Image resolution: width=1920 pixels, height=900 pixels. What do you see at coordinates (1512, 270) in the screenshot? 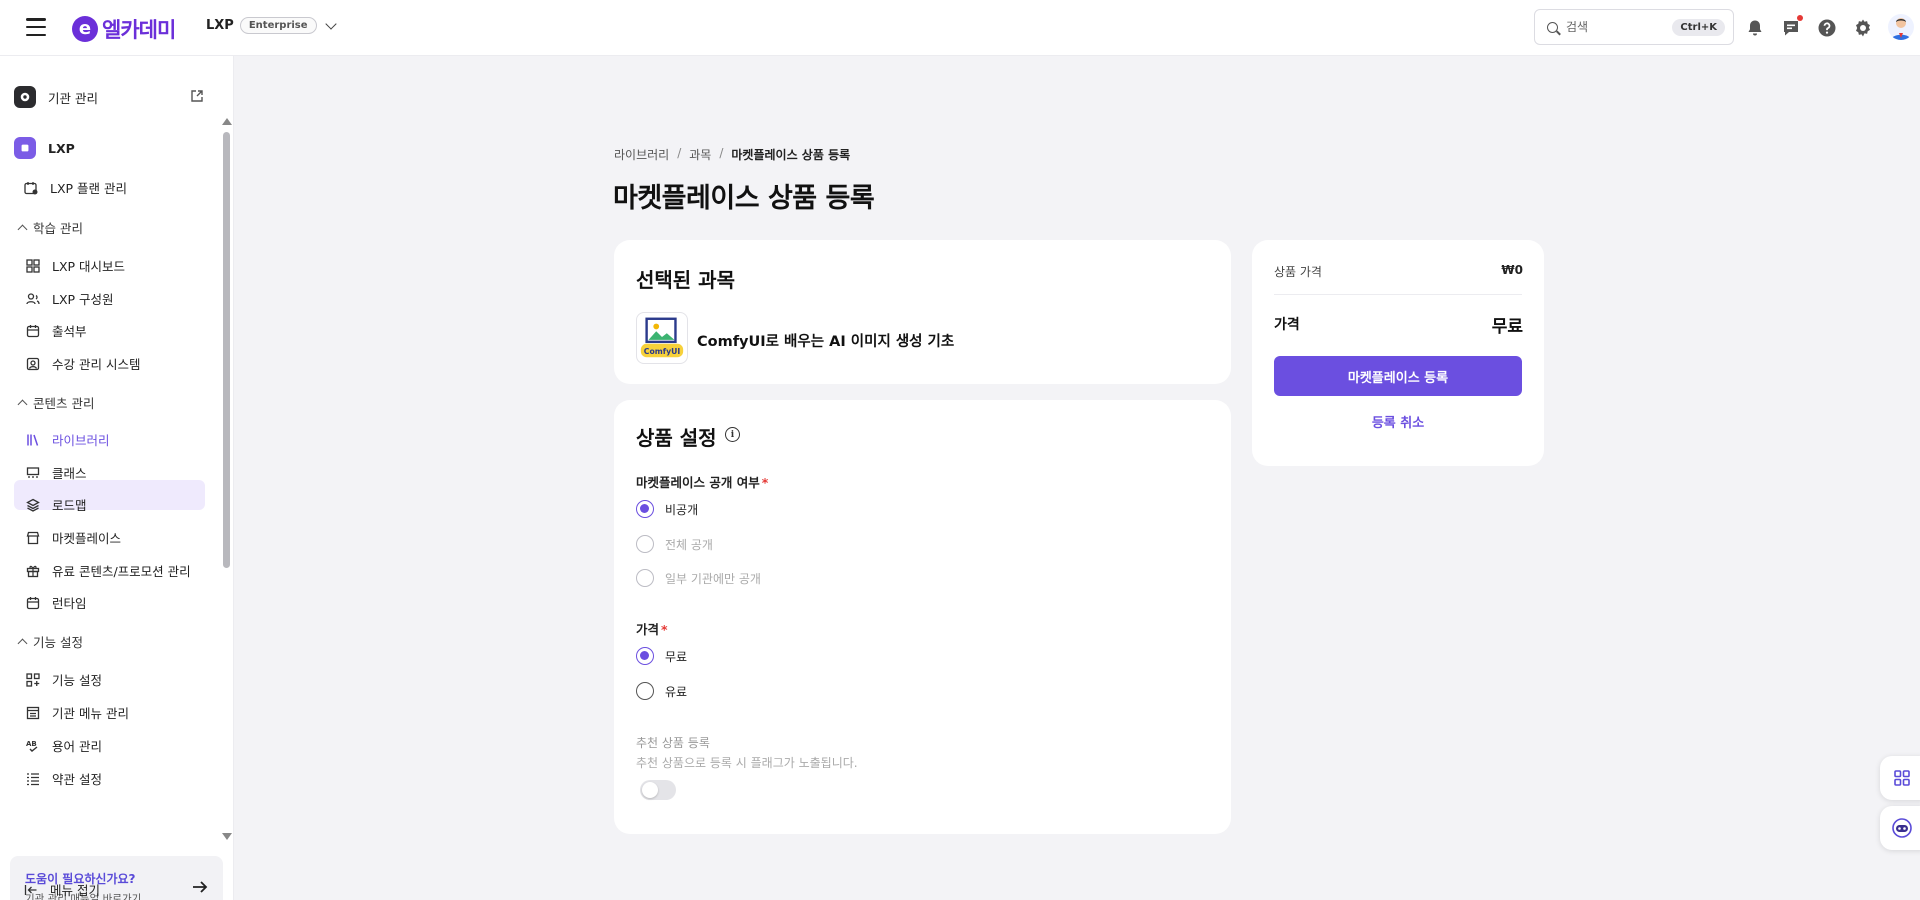
I see `product-price-value: ₩0` at bounding box center [1512, 270].